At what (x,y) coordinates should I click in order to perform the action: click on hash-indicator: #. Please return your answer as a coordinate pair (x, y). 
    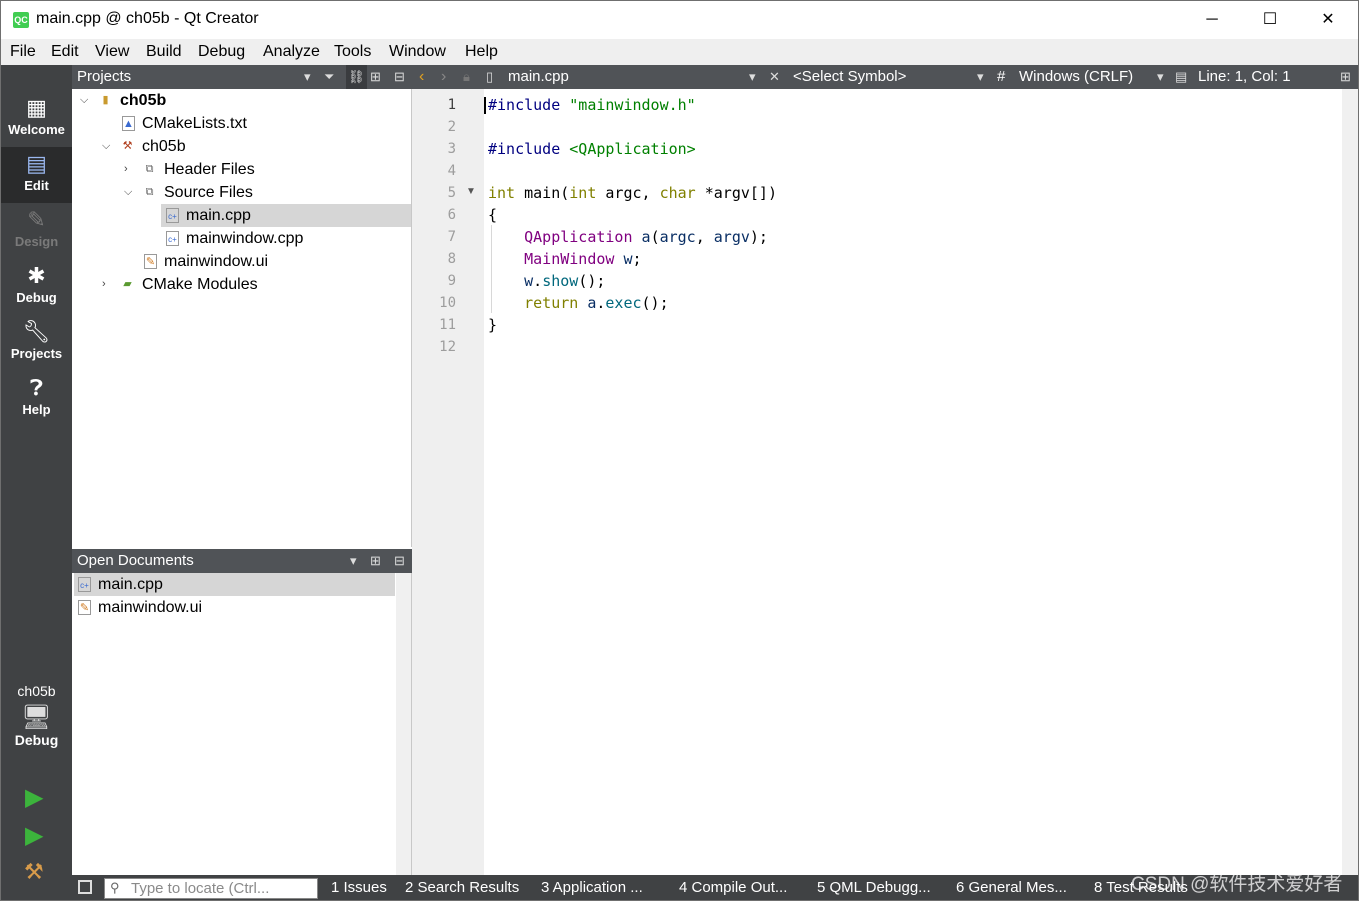
    Looking at the image, I should click on (1001, 77).